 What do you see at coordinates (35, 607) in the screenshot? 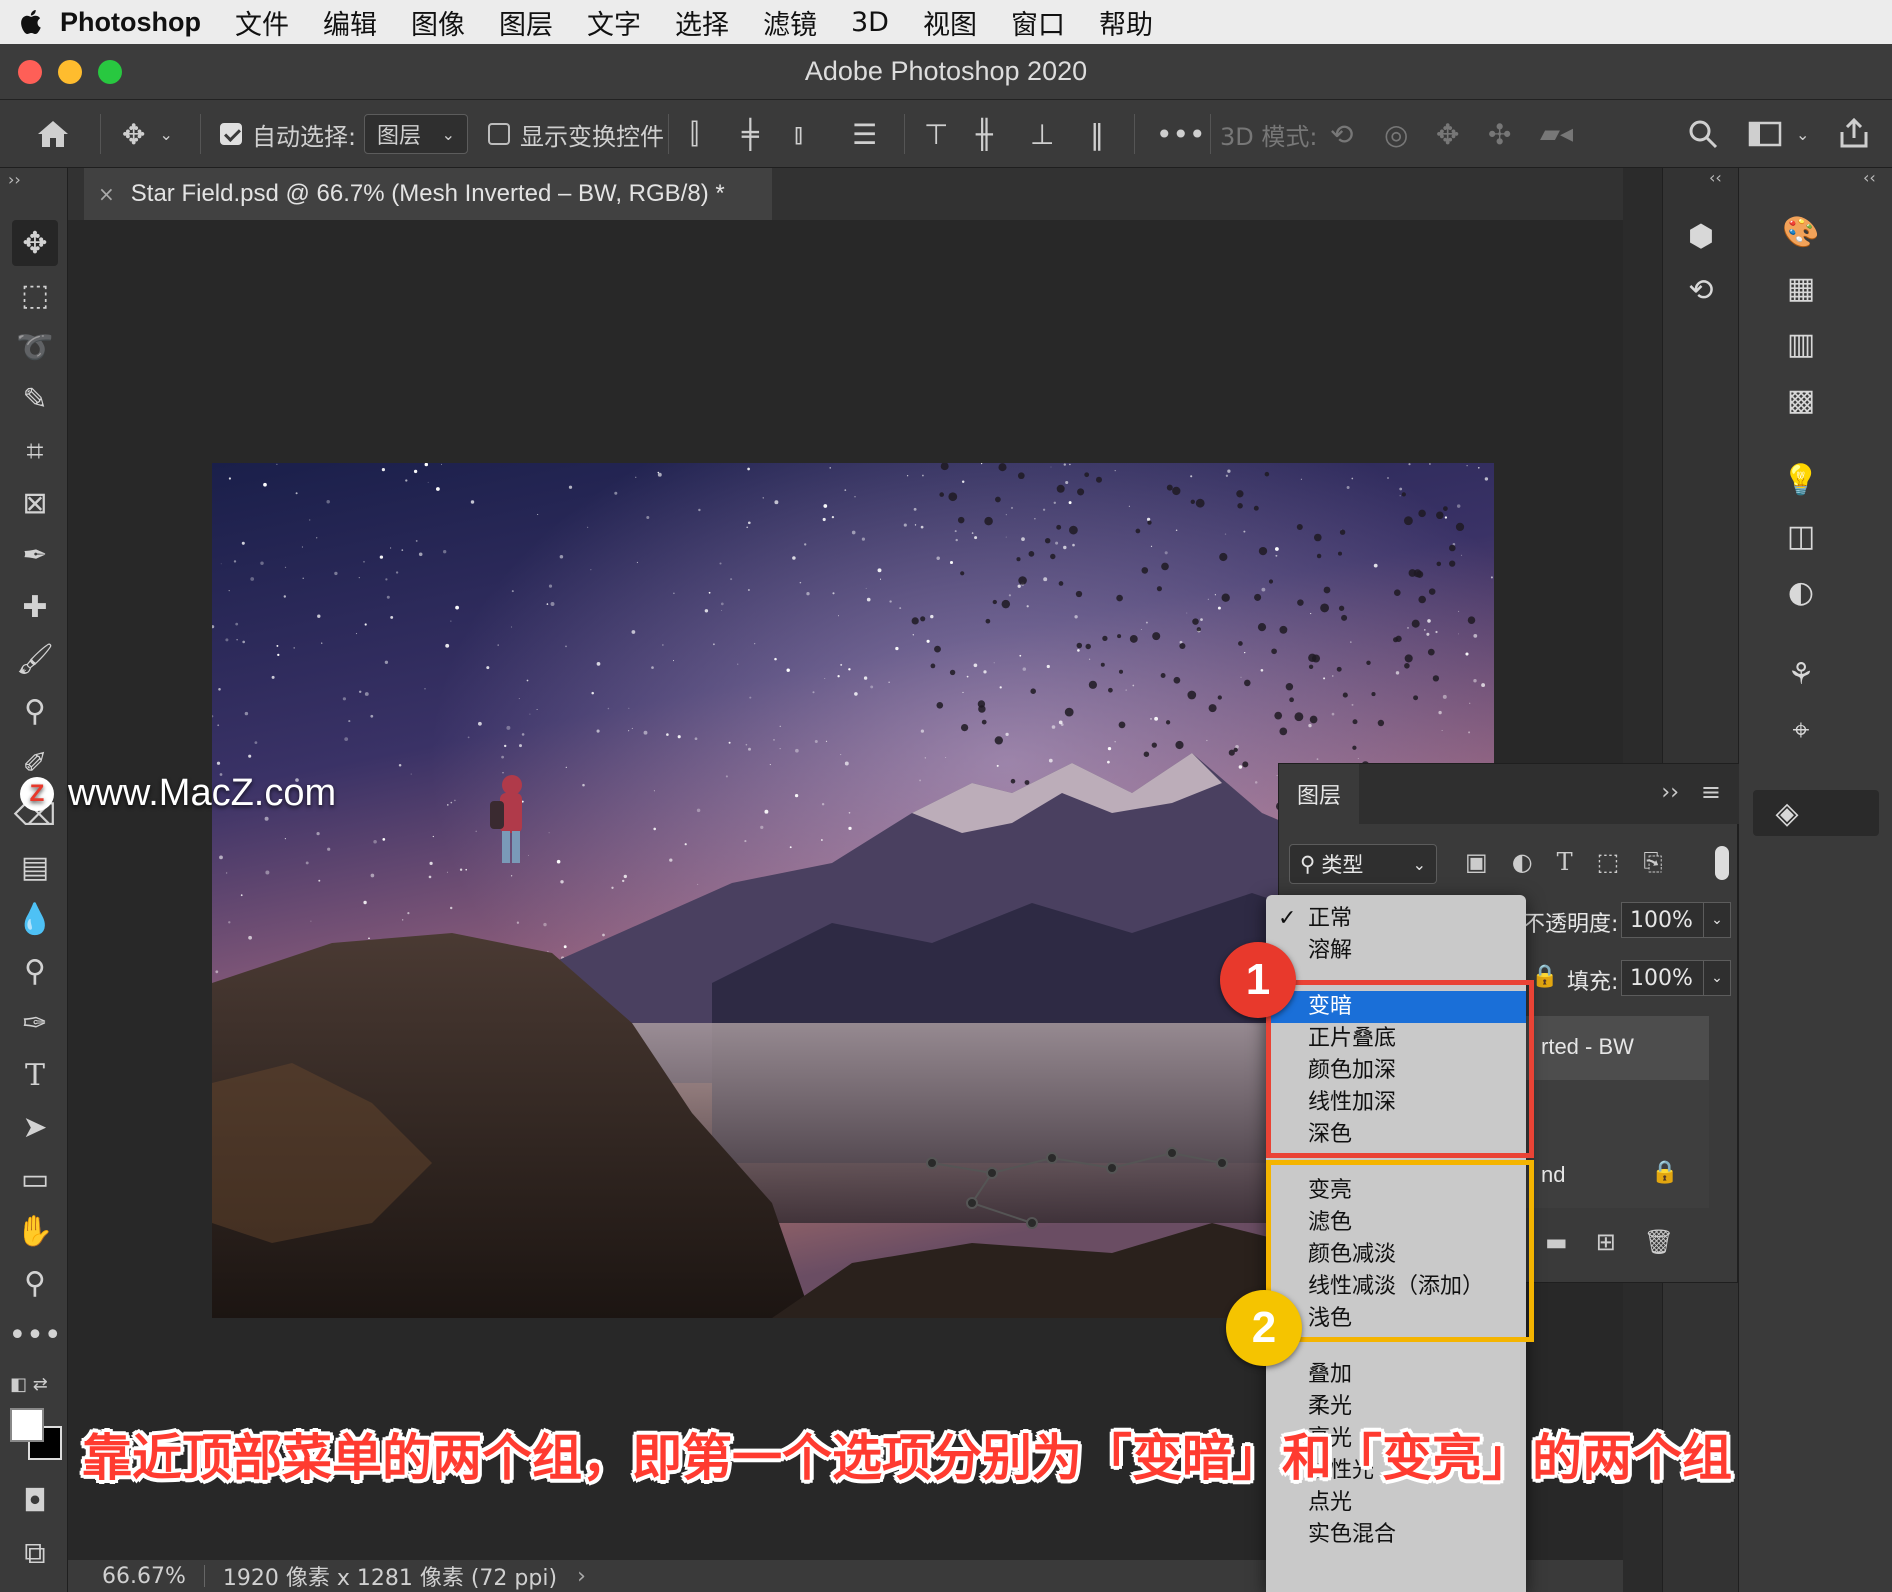
I see `healing-brush-tool-icon: ✚` at bounding box center [35, 607].